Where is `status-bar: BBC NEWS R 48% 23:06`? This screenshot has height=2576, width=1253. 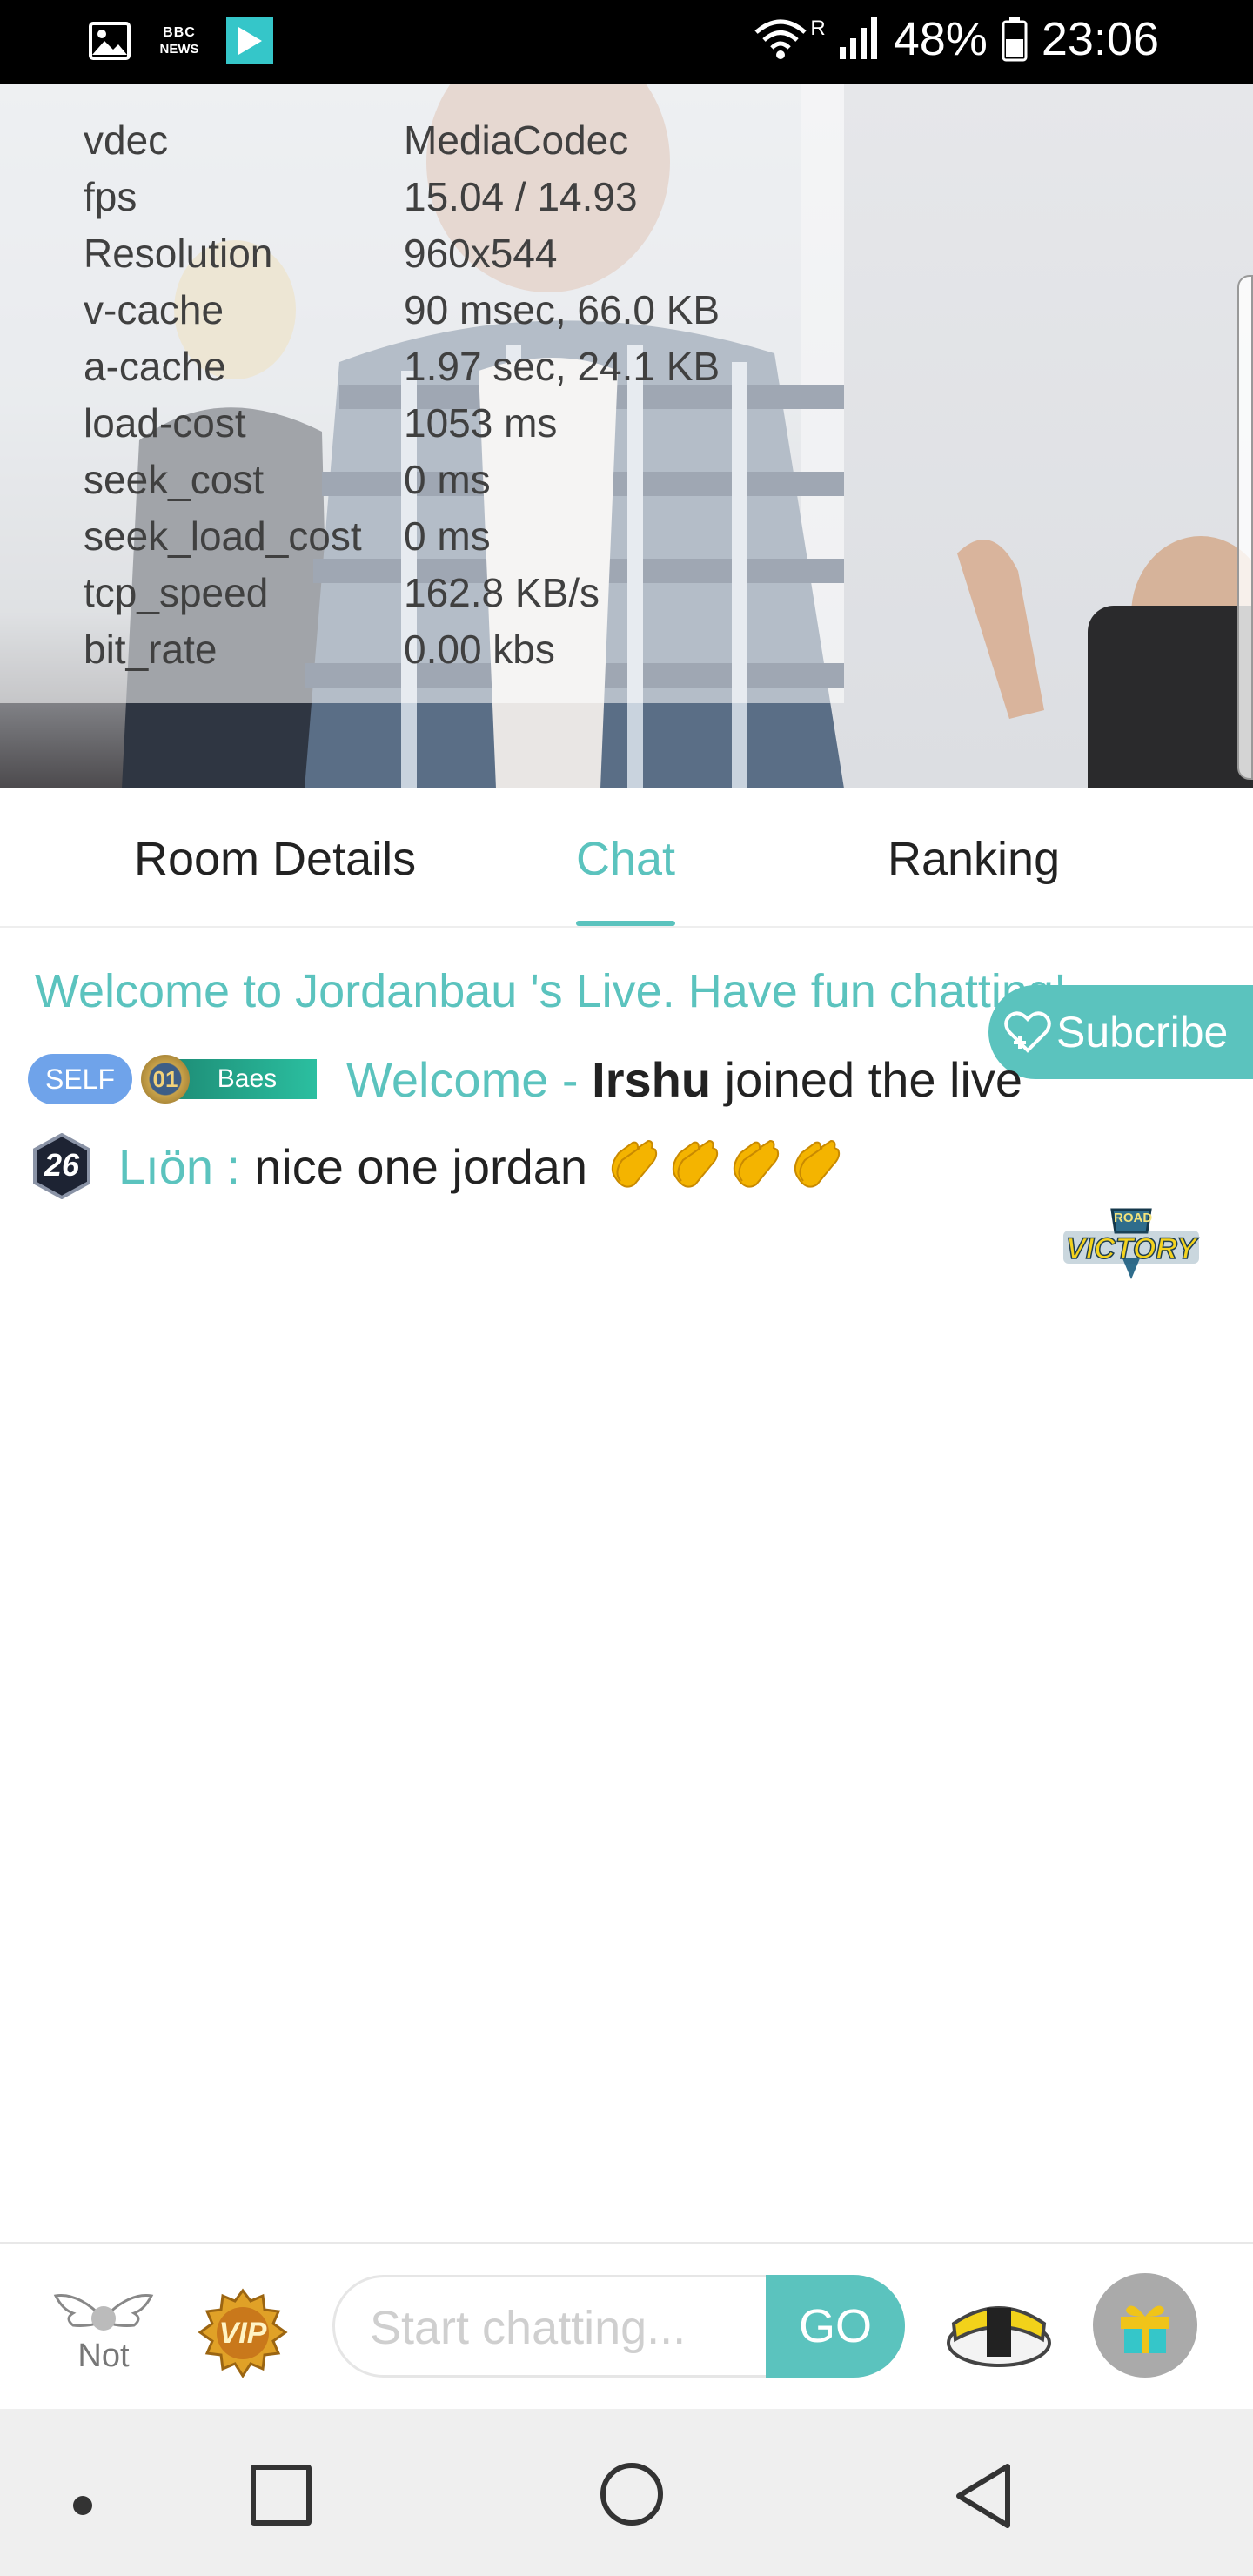 status-bar: BBC NEWS R 48% 23:06 is located at coordinates (626, 42).